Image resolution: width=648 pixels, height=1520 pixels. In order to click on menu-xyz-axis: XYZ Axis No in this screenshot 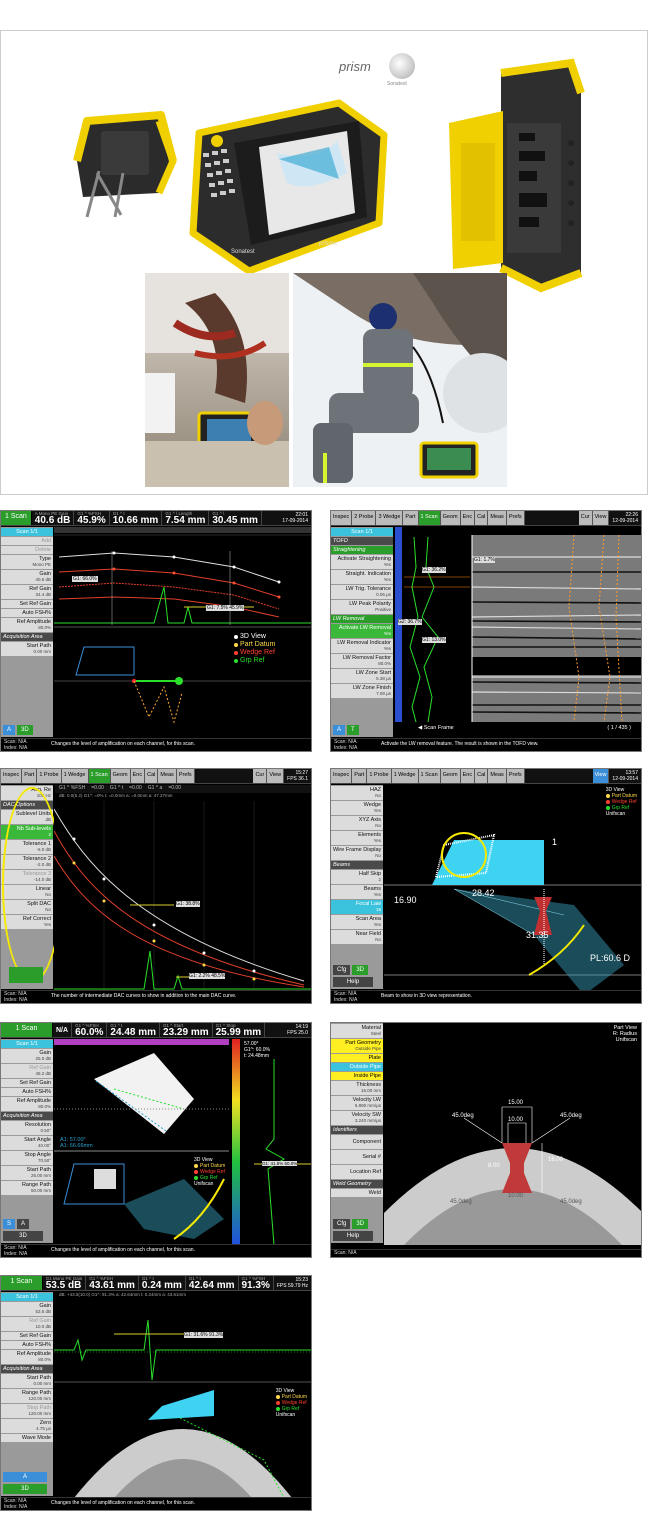, I will do `click(357, 823)`.